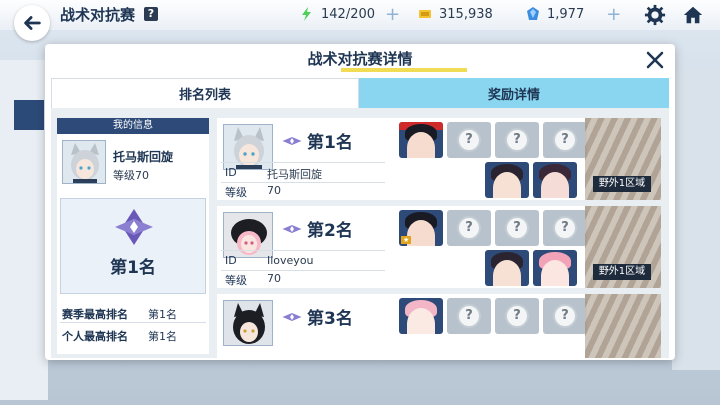 This screenshot has height=405, width=720. What do you see at coordinates (613, 14) in the screenshot?
I see `add-gem-button: +` at bounding box center [613, 14].